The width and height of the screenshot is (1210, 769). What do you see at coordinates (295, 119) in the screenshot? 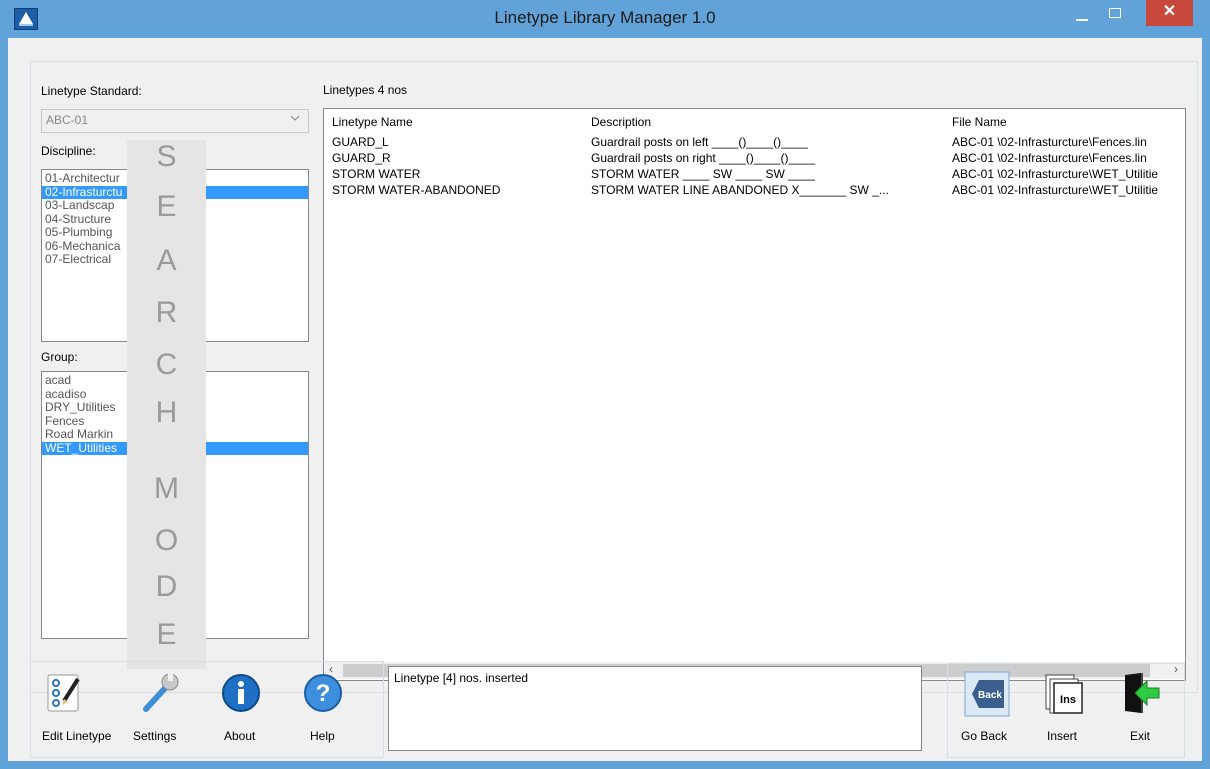
I see `chevron-down-icon` at bounding box center [295, 119].